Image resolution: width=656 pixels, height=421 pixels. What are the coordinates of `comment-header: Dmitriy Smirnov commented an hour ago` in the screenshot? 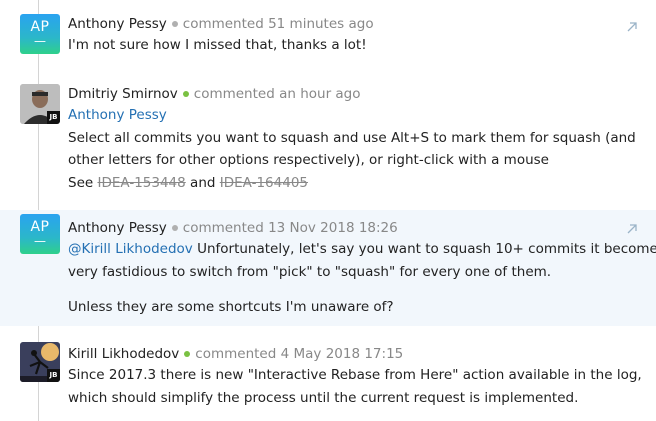 It's located at (352, 94).